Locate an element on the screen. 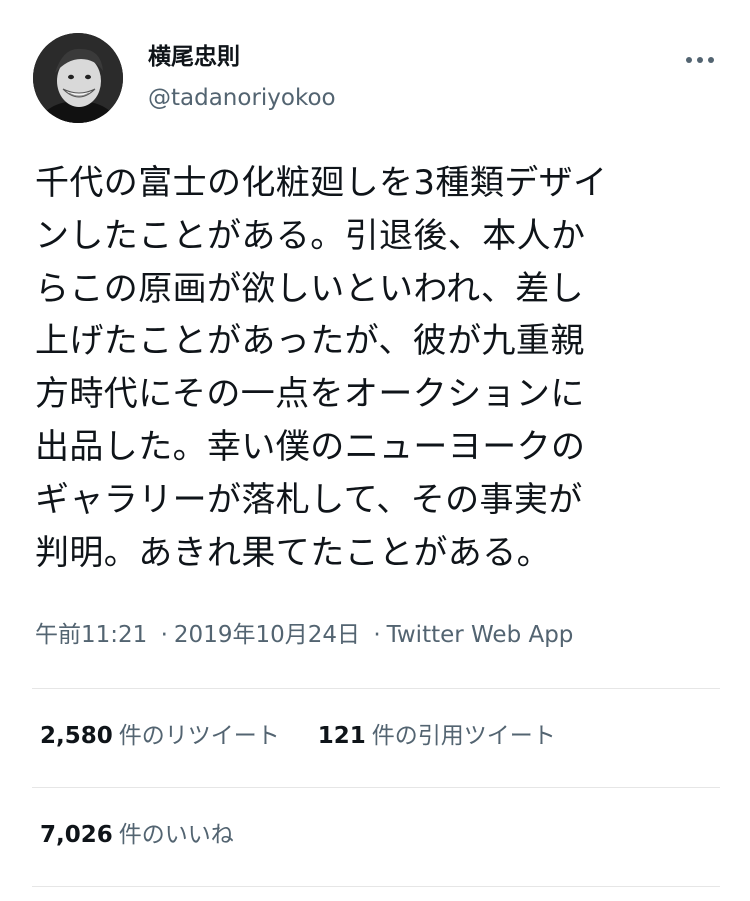 The image size is (750, 901). profile-photo-icon is located at coordinates (78, 78).